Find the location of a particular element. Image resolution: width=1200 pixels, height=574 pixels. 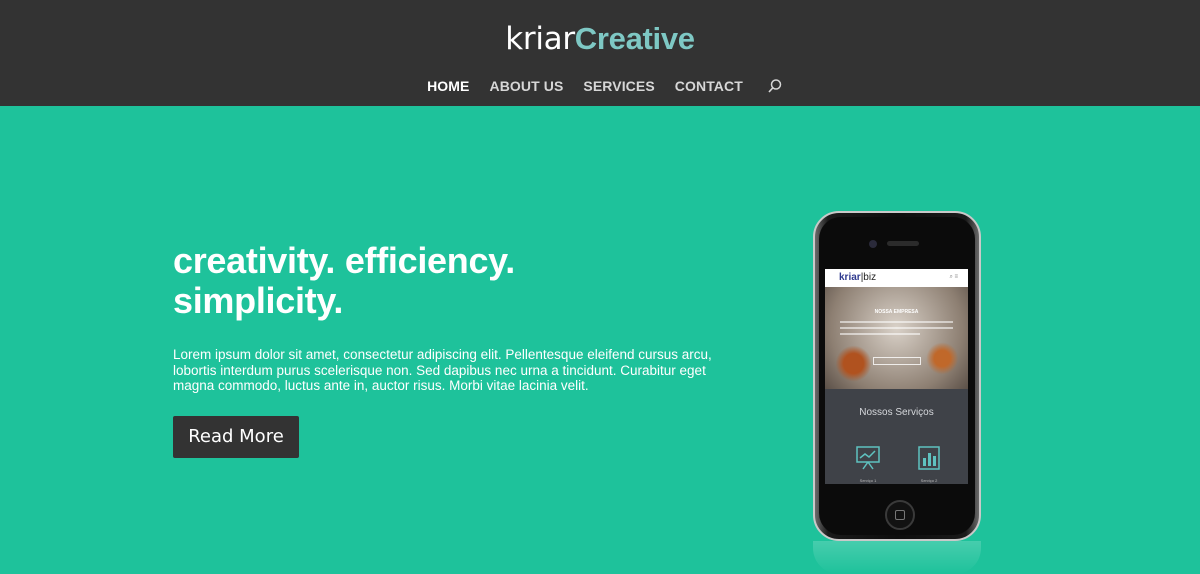

presentation-chart-icon is located at coordinates (868, 458).